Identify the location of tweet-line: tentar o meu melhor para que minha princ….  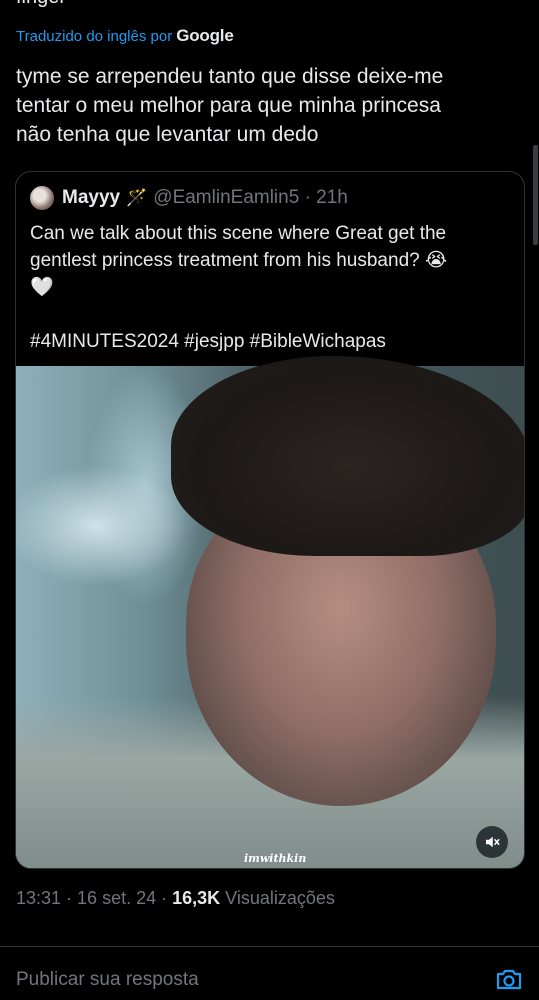
(228, 105).